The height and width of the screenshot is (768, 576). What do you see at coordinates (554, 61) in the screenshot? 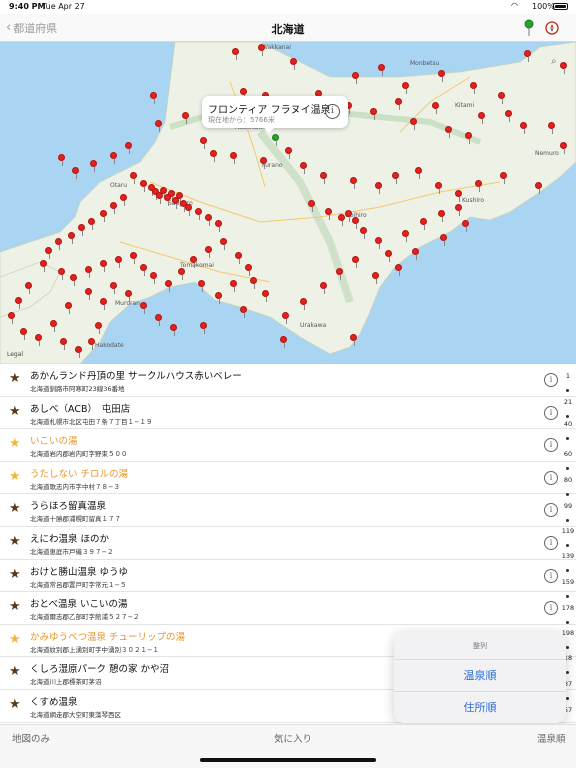
I see `map-search-icon: ⌕` at bounding box center [554, 61].